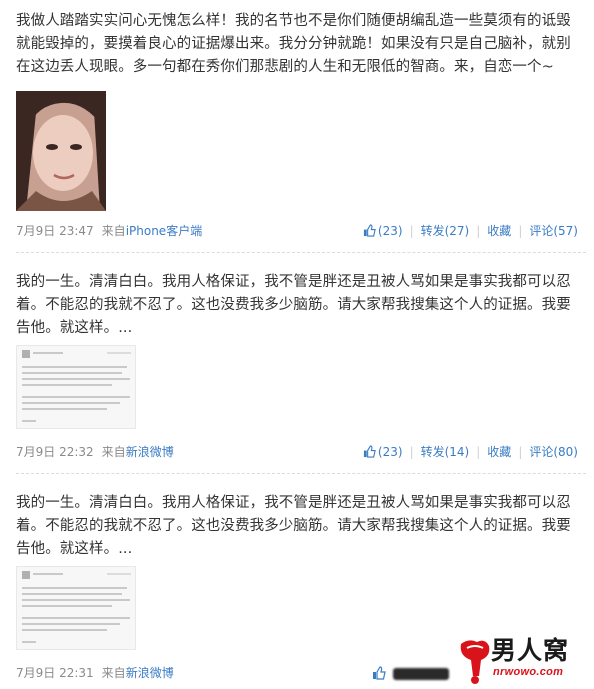 The image size is (594, 689). Describe the element at coordinates (530, 650) in the screenshot. I see `watermark-brand: 男人窝` at that location.